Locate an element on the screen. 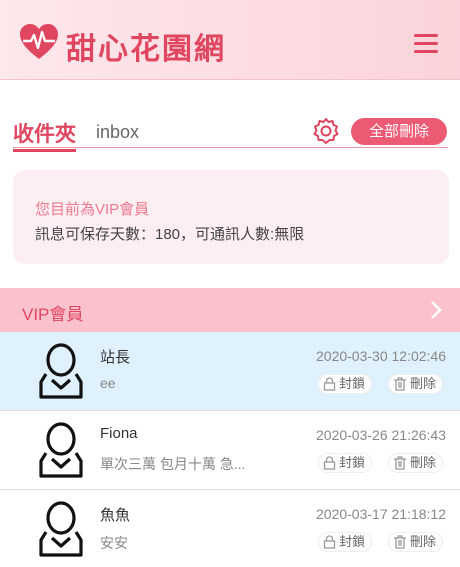 This screenshot has height=567, width=460. vip-quota-text: 訊息可保存天數：180，可通訊人數:無限 is located at coordinates (170, 234).